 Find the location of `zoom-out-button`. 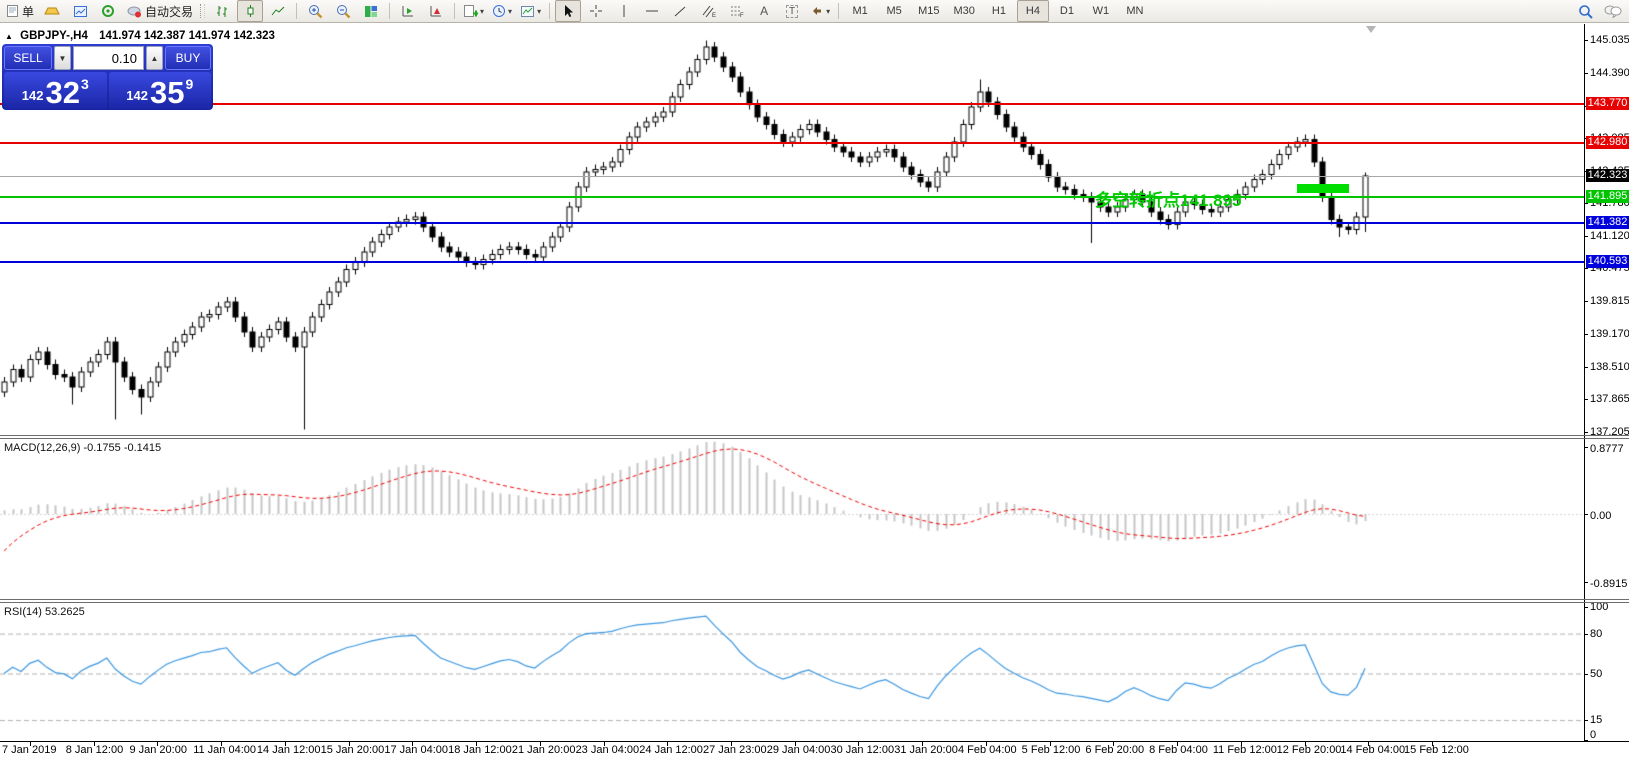

zoom-out-button is located at coordinates (343, 11).